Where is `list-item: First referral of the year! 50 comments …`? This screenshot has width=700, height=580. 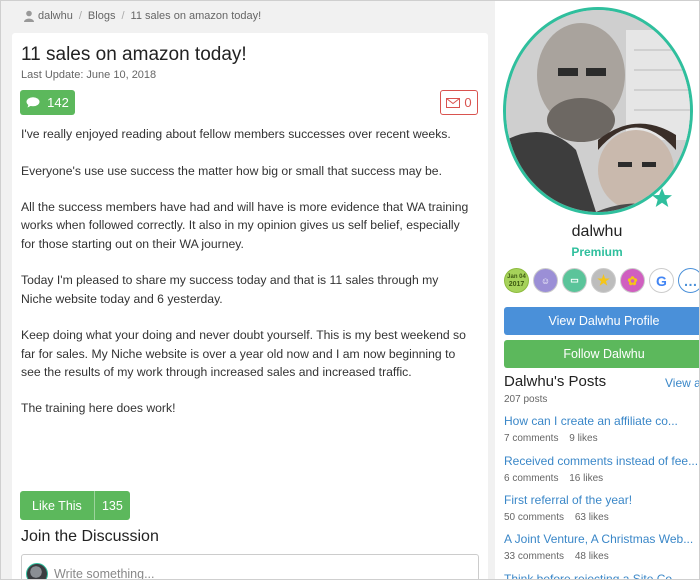 list-item: First referral of the year! 50 comments … is located at coordinates (601, 508).